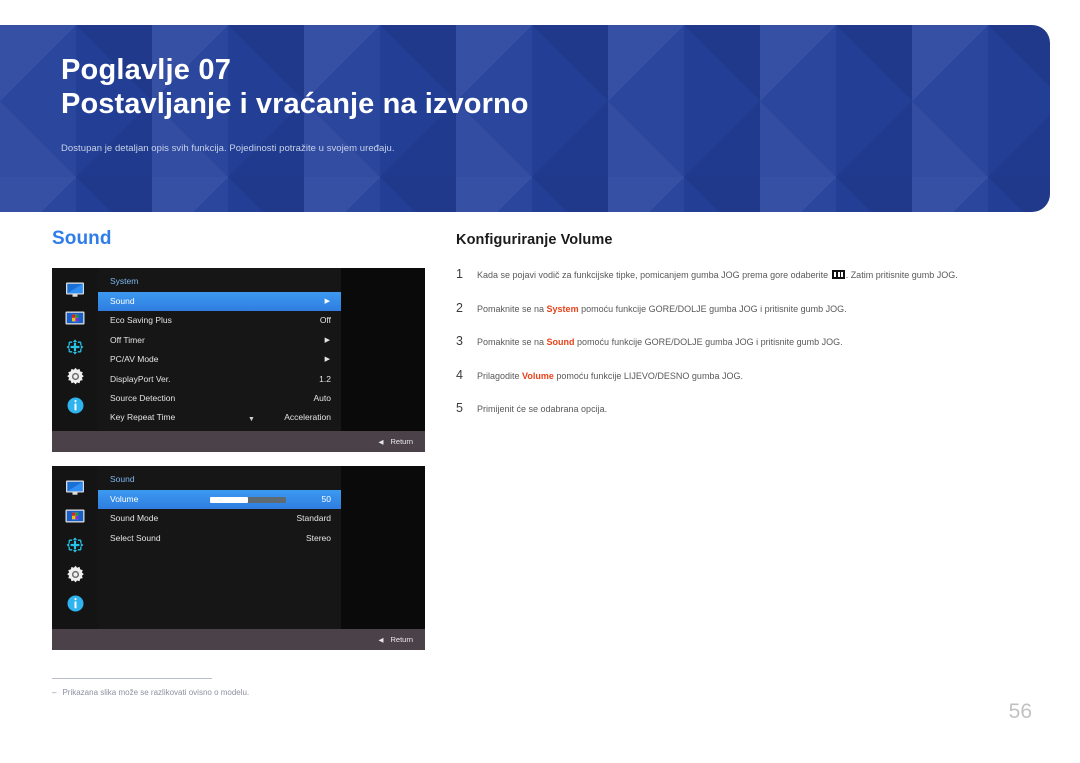 The image size is (1080, 763). I want to click on osd-item-value: Acceleration, so click(307, 417).